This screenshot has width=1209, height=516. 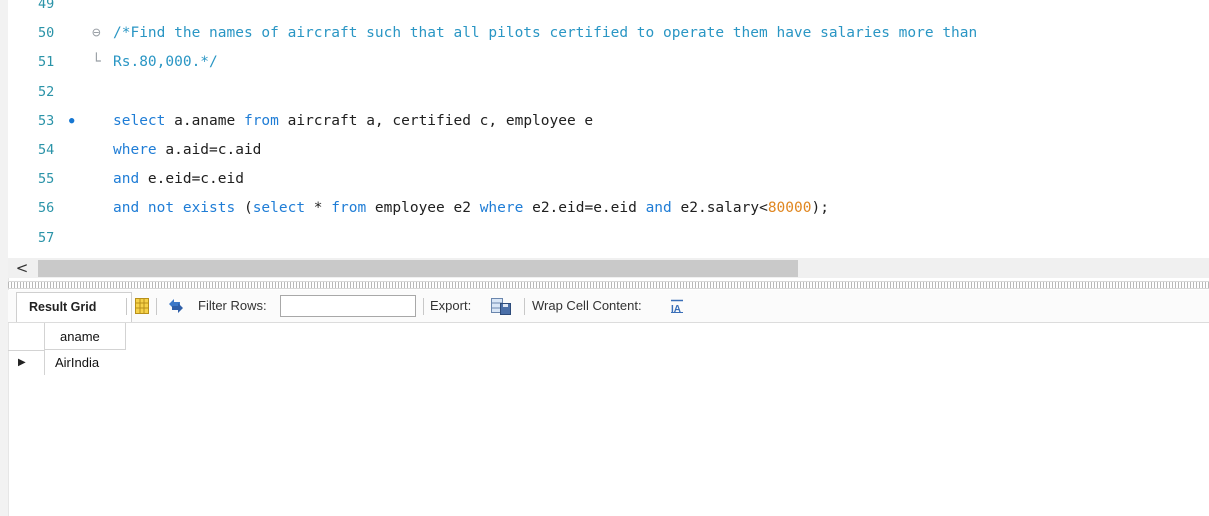 I want to click on line-number: 57, so click(x=46, y=237).